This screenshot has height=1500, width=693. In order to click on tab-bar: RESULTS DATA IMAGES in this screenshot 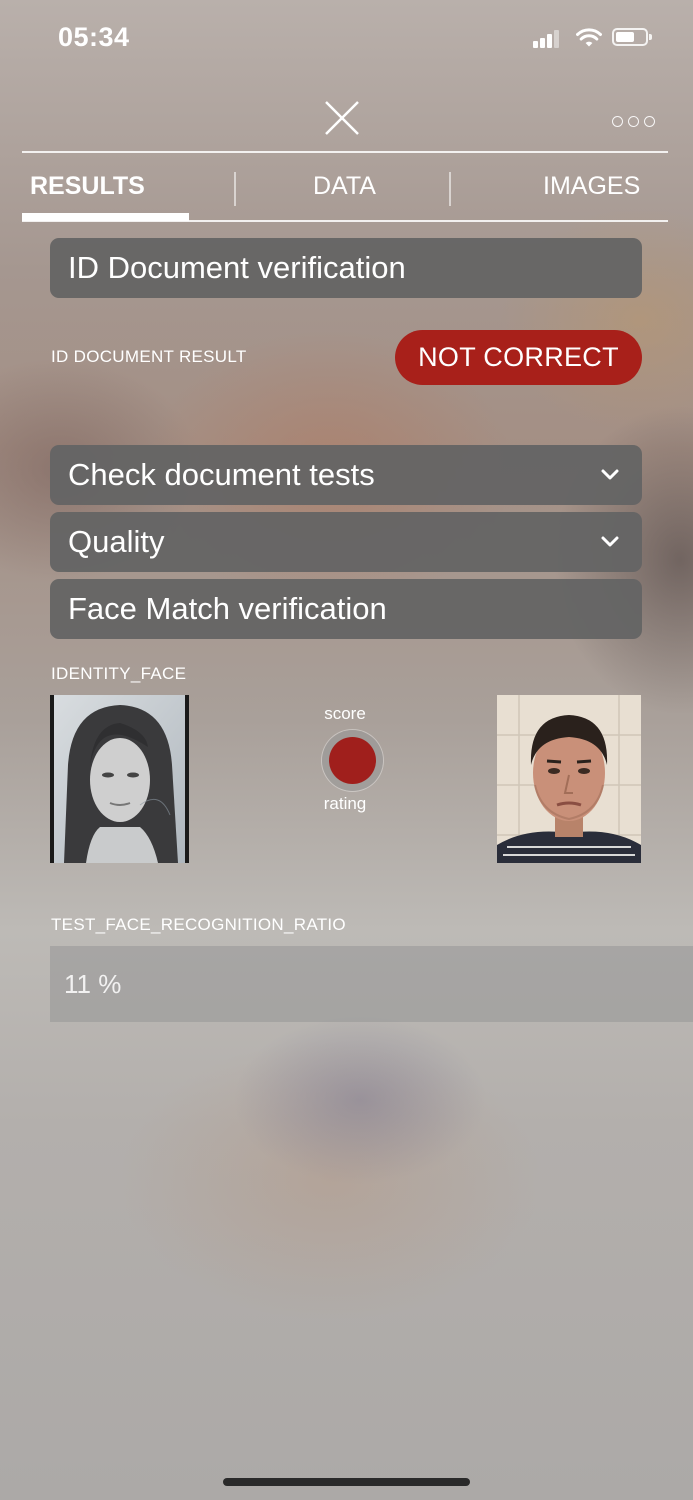, I will do `click(345, 188)`.